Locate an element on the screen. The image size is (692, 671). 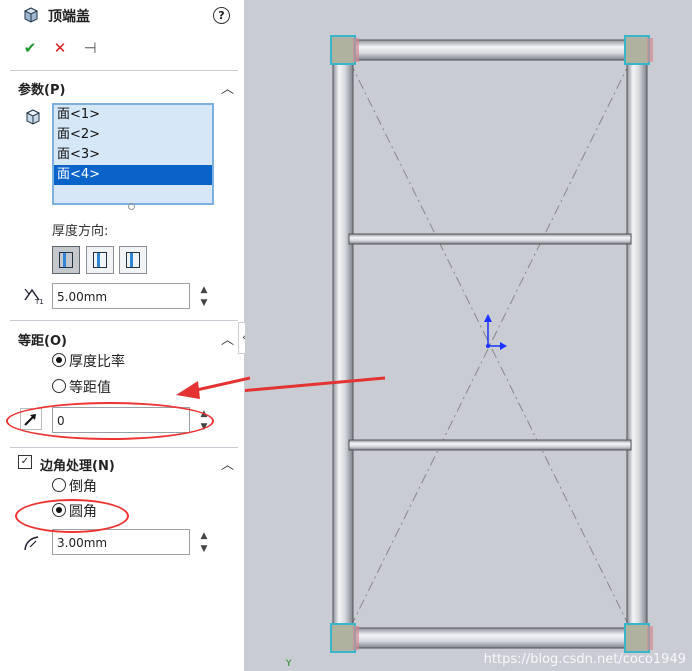
thickness-direction-outward-button is located at coordinates (100, 260).